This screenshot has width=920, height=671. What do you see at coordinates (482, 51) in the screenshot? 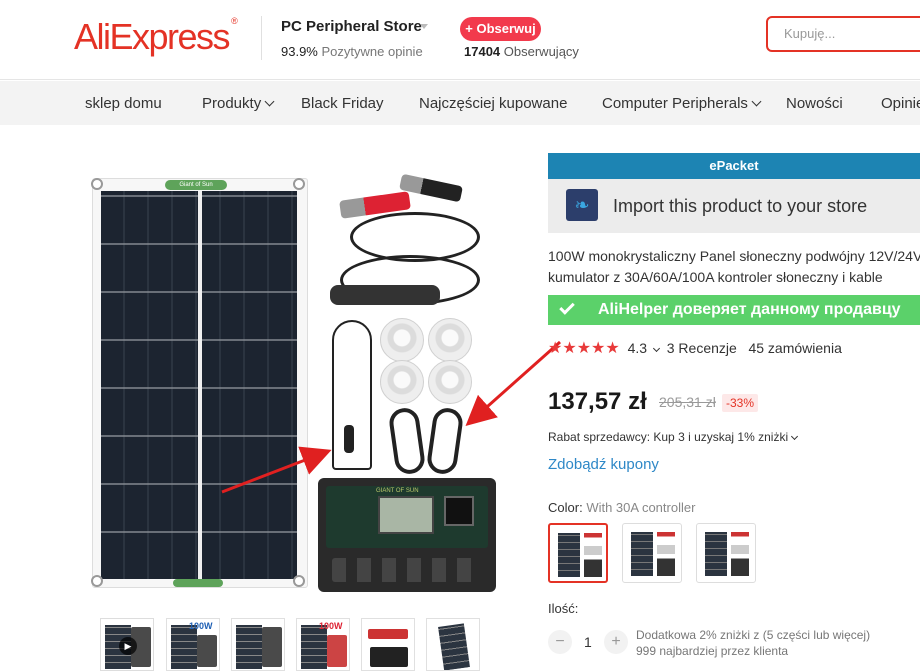
I see `followers-count: 17404` at bounding box center [482, 51].